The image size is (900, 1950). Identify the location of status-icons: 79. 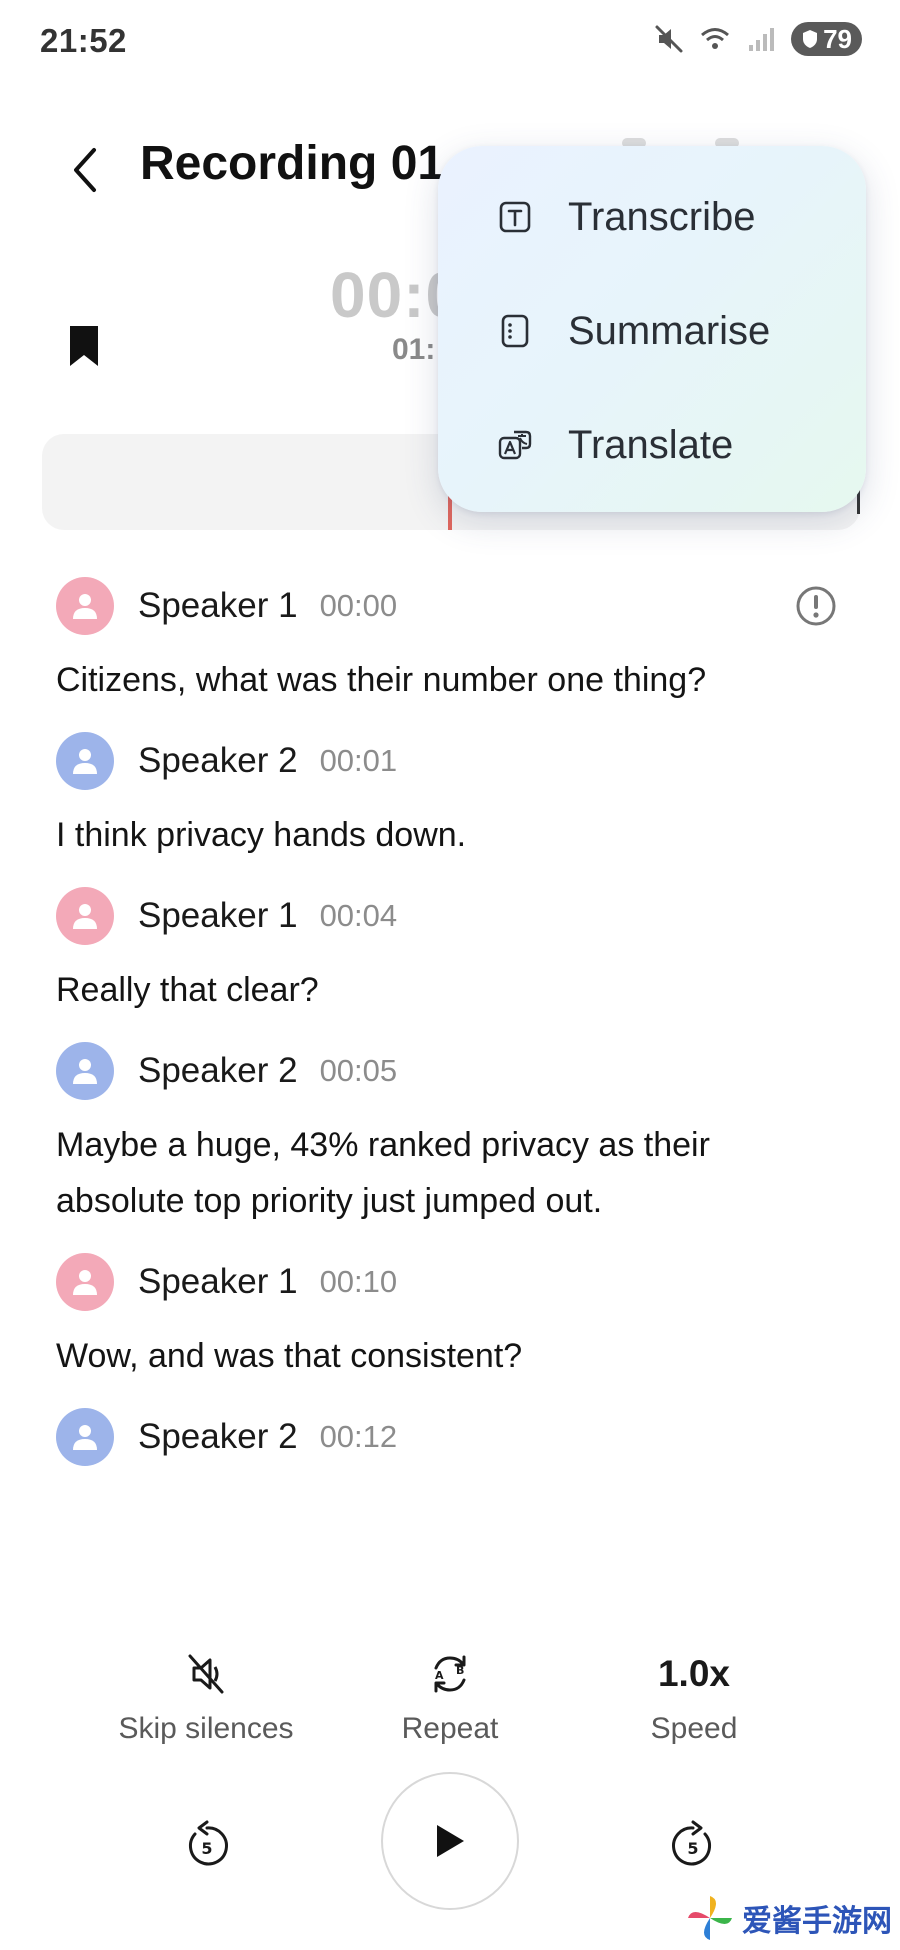
(757, 39).